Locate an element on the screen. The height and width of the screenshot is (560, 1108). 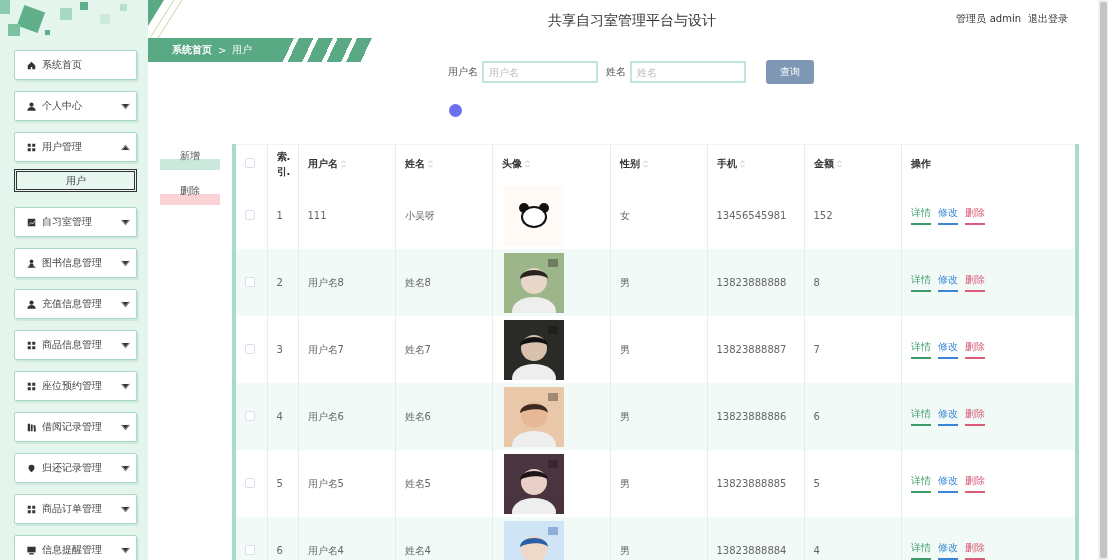
search-field: 姓名 is located at coordinates (688, 72).